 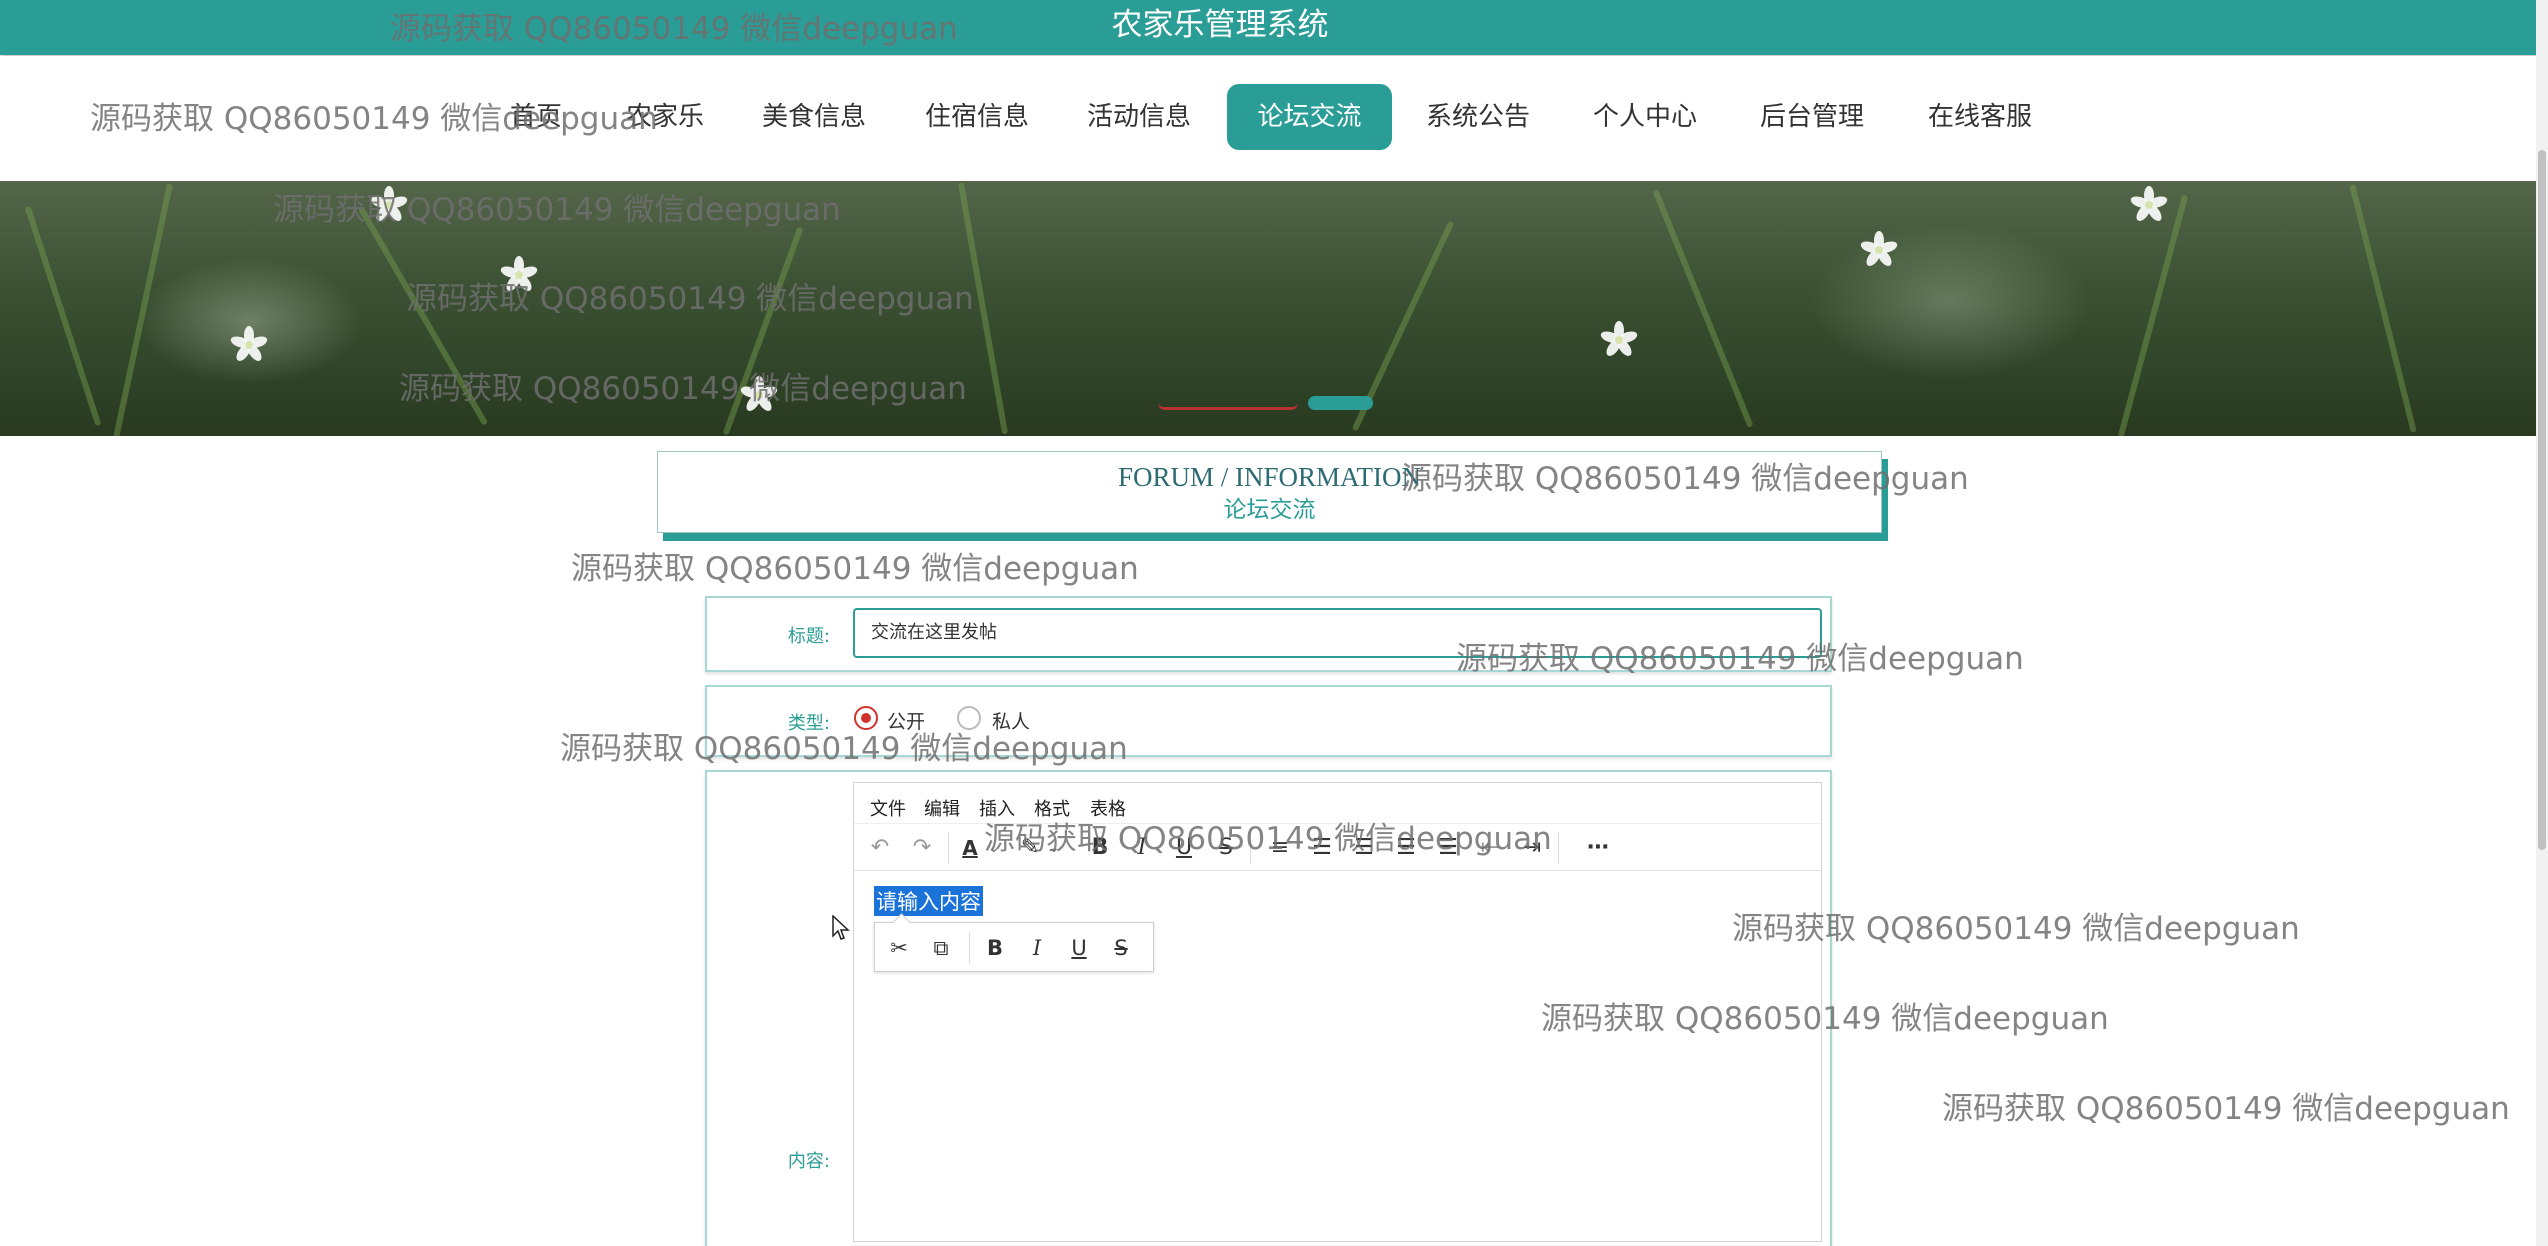 What do you see at coordinates (665, 117) in the screenshot?
I see `nav-item-farmhouse: 农家乐` at bounding box center [665, 117].